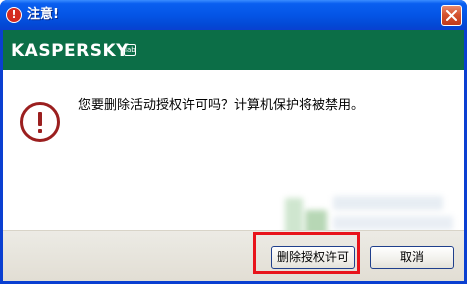  What do you see at coordinates (40, 122) in the screenshot?
I see `exclamation-circle-icon` at bounding box center [40, 122].